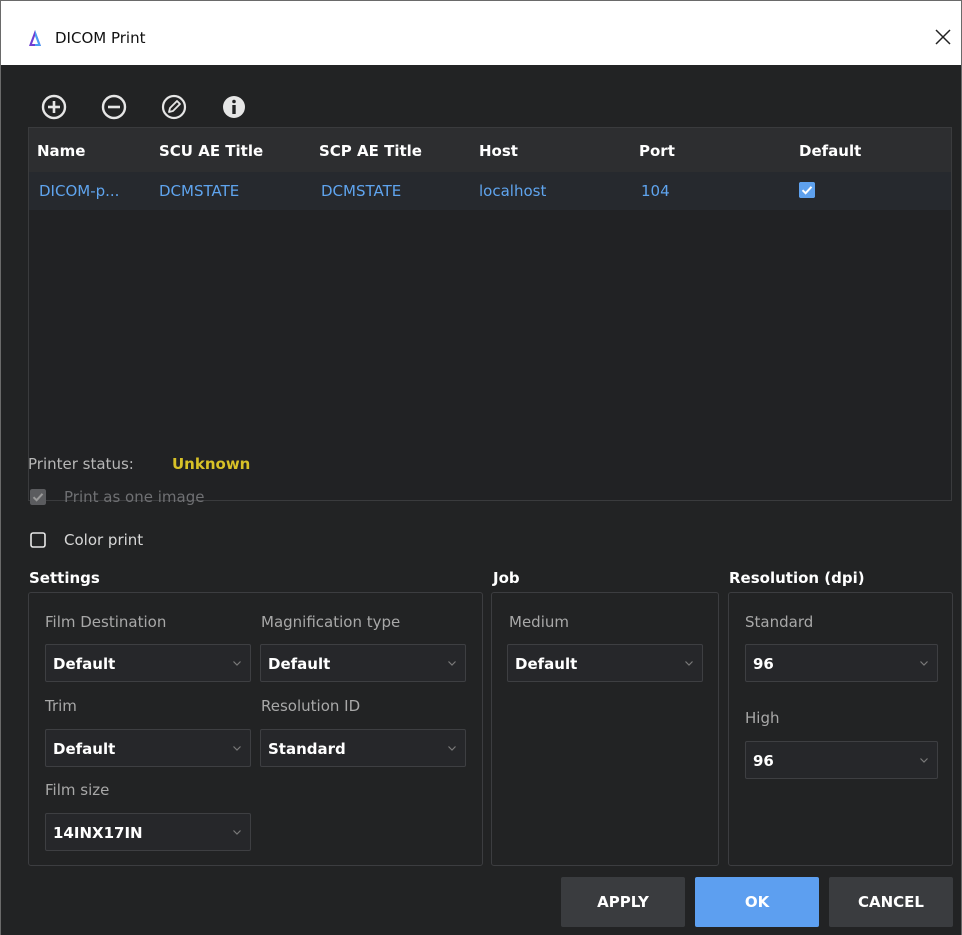 The width and height of the screenshot is (962, 935). What do you see at coordinates (299, 664) in the screenshot?
I see `magnification-type-value: Default` at bounding box center [299, 664].